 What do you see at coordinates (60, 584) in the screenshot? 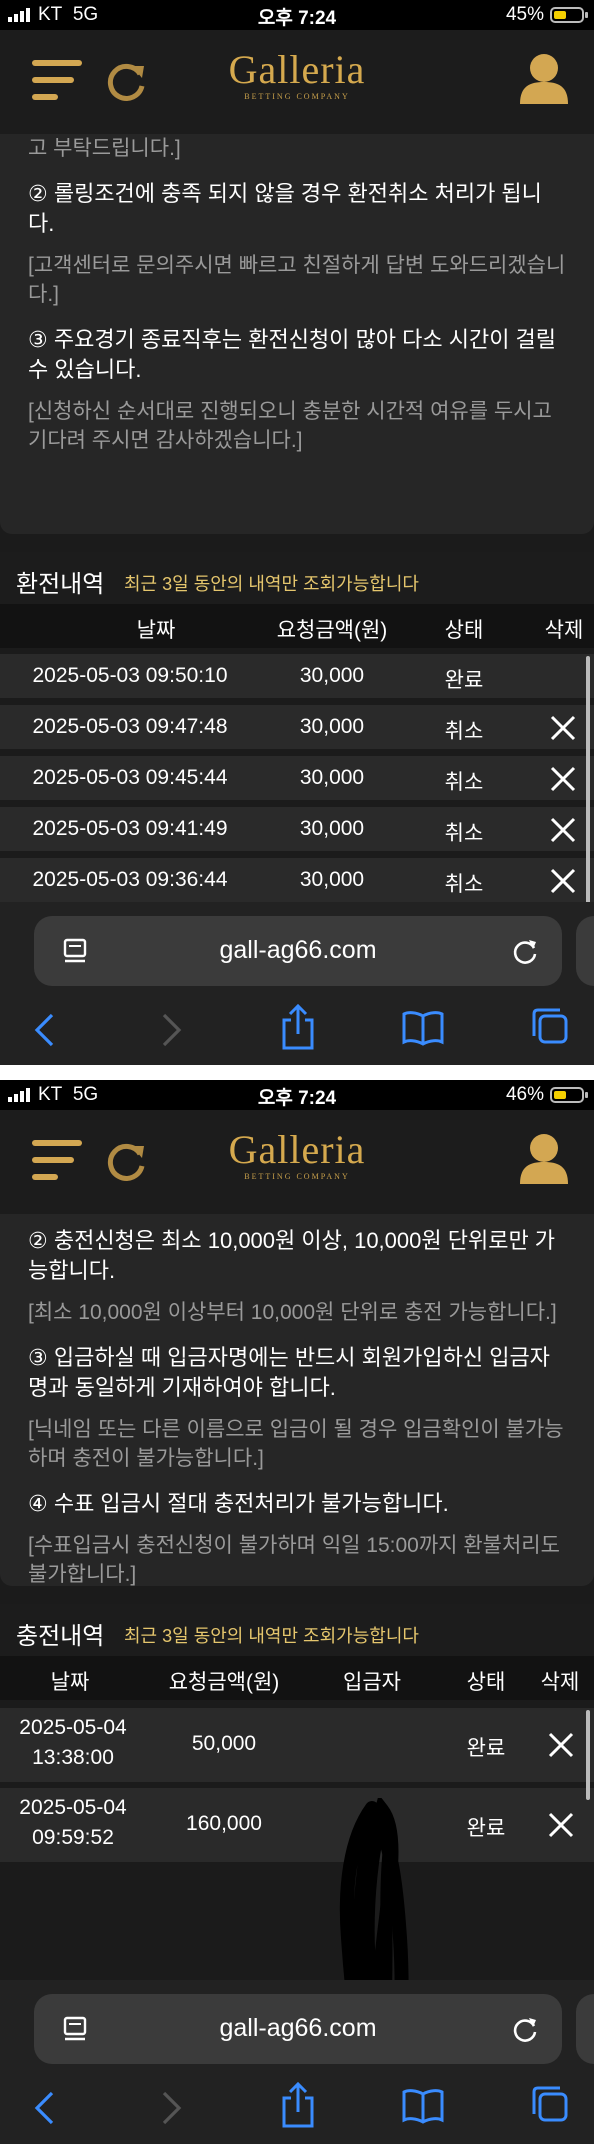
I see `section-title: 환전내역` at bounding box center [60, 584].